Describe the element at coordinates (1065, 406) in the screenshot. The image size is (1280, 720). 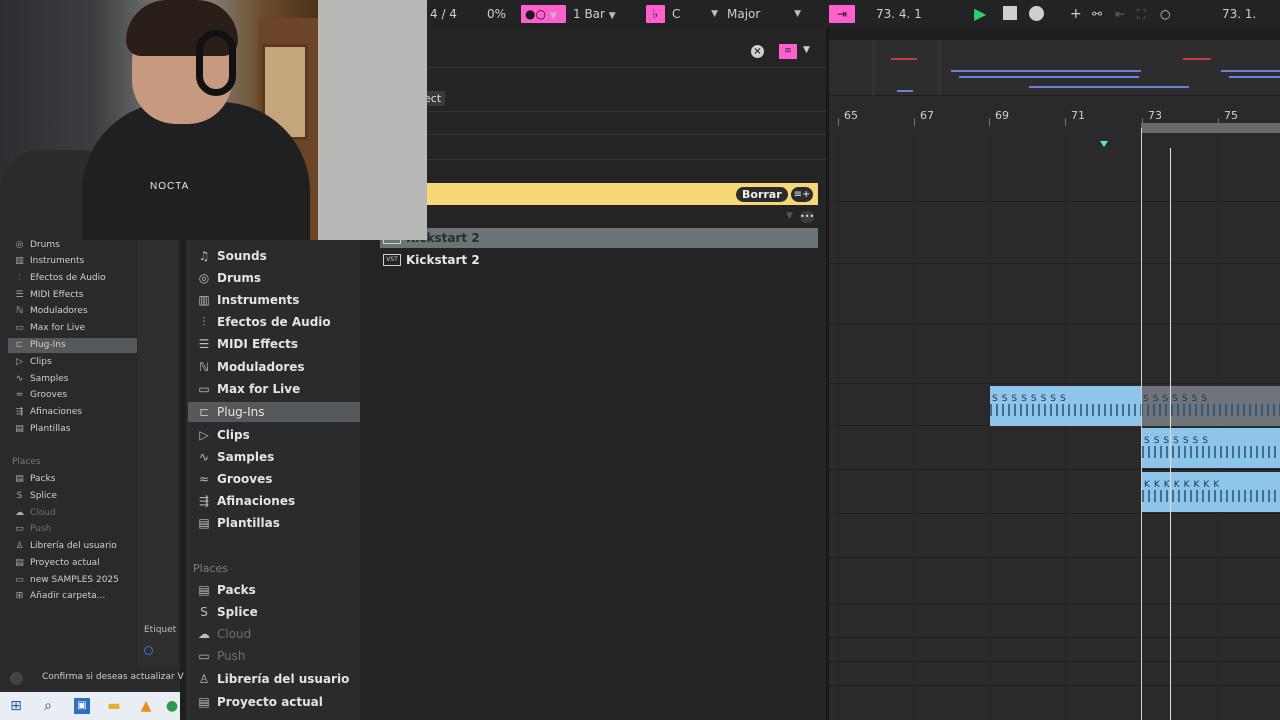
I see `audio-clip: SSSSSSSS` at that location.